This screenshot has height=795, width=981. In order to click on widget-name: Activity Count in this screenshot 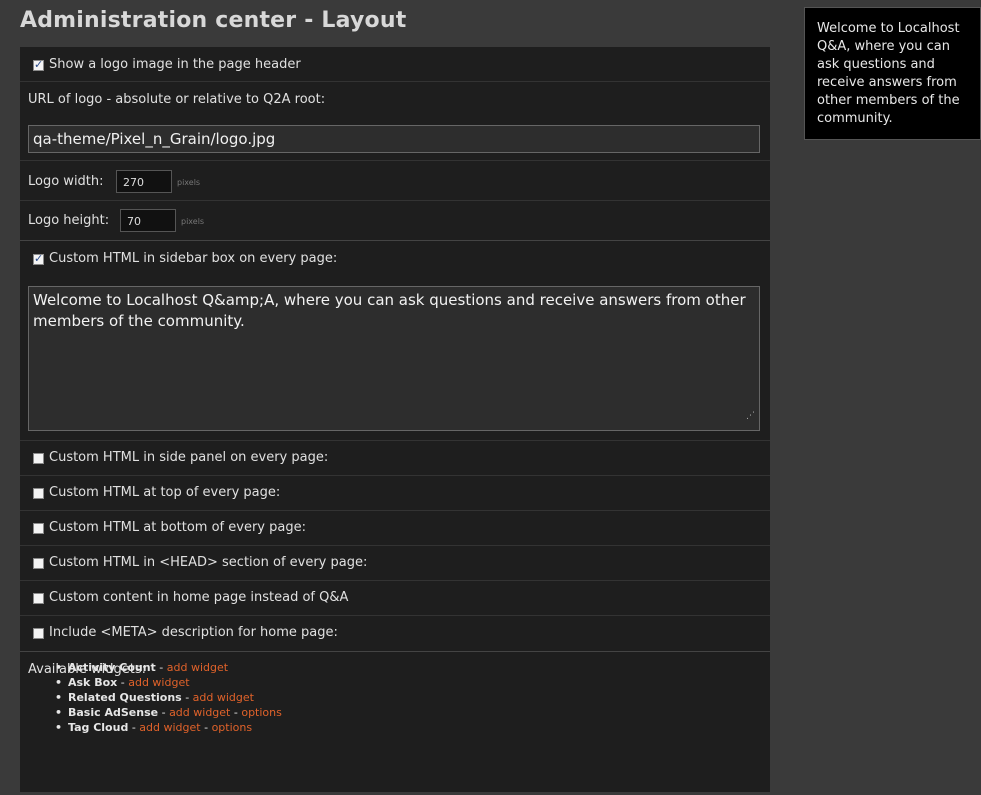, I will do `click(112, 667)`.